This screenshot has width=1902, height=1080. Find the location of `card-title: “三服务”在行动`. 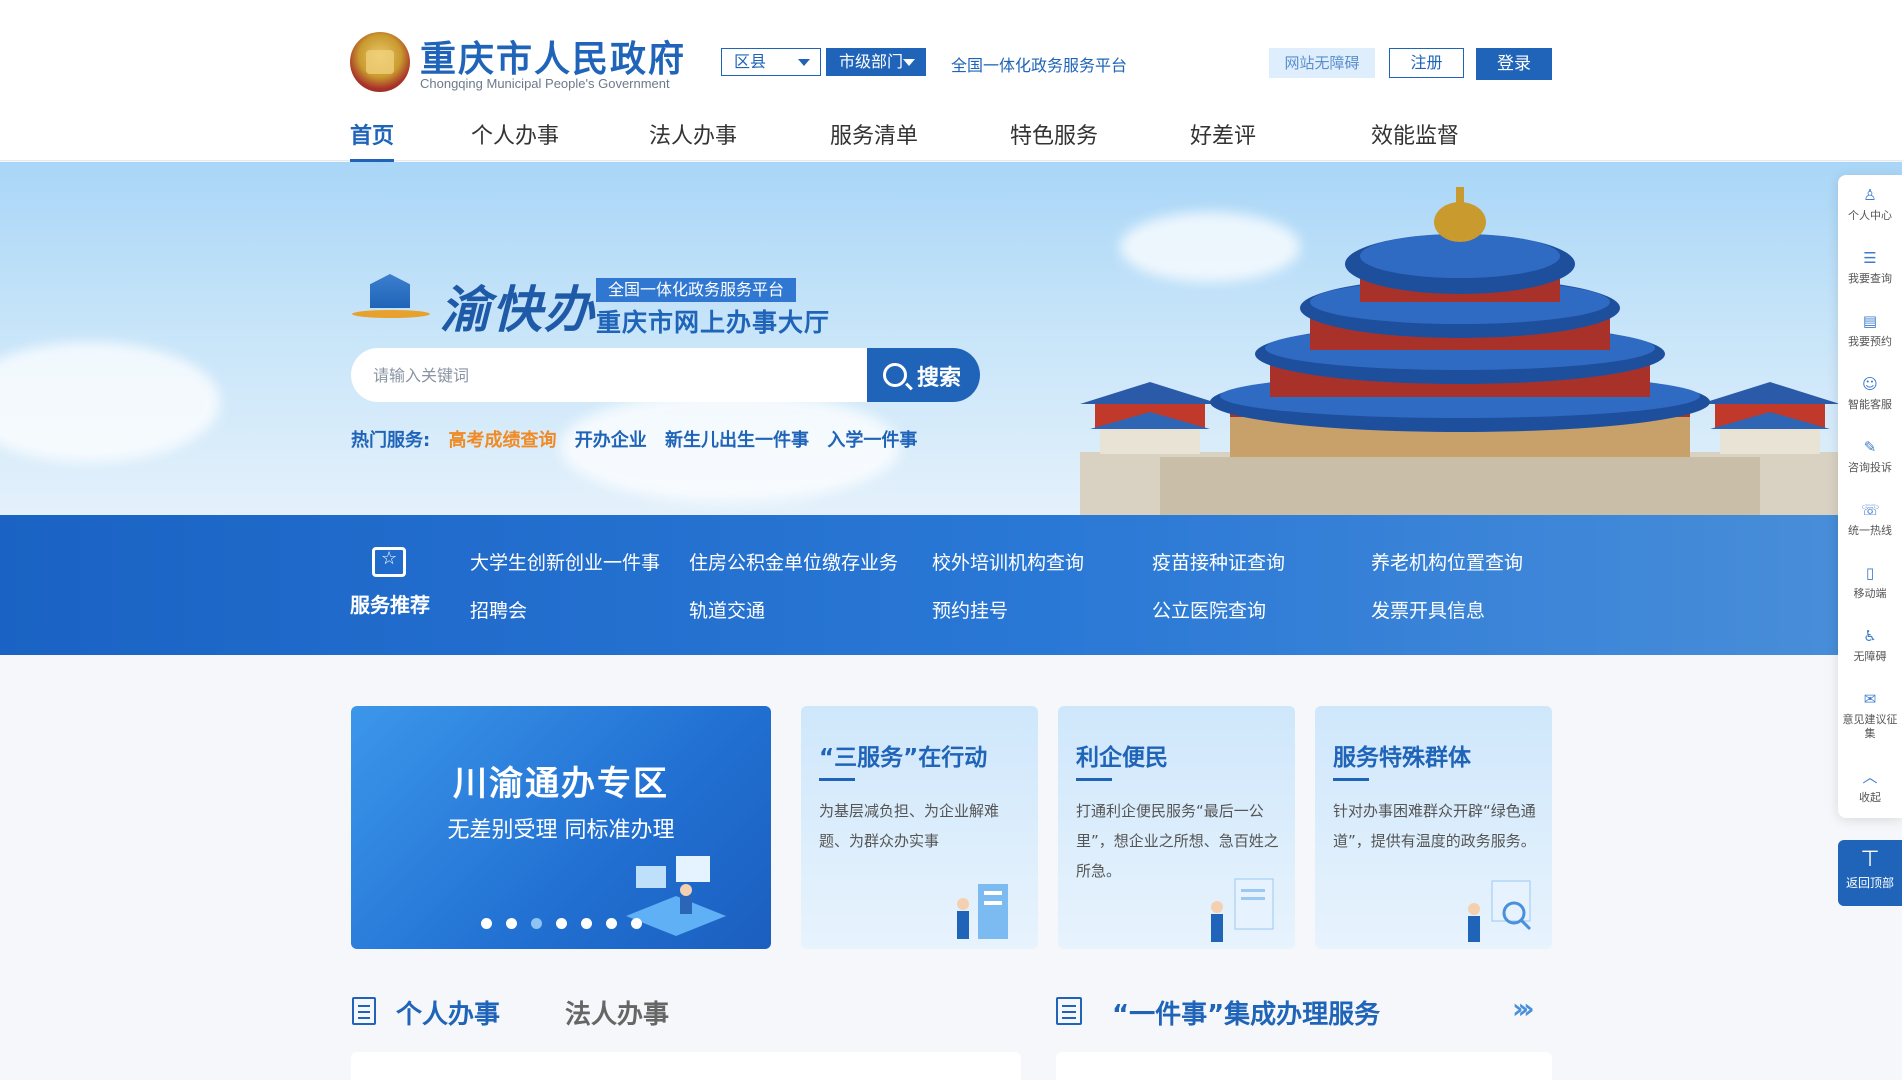

card-title: “三服务”在行动 is located at coordinates (903, 758).